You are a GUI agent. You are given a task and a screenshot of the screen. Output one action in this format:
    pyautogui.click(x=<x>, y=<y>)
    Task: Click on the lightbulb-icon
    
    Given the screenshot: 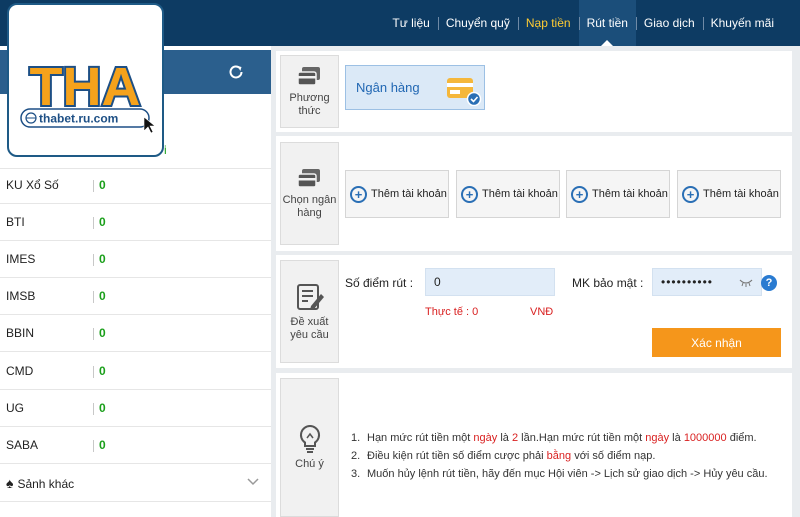 What is the action you would take?
    pyautogui.click(x=309, y=438)
    